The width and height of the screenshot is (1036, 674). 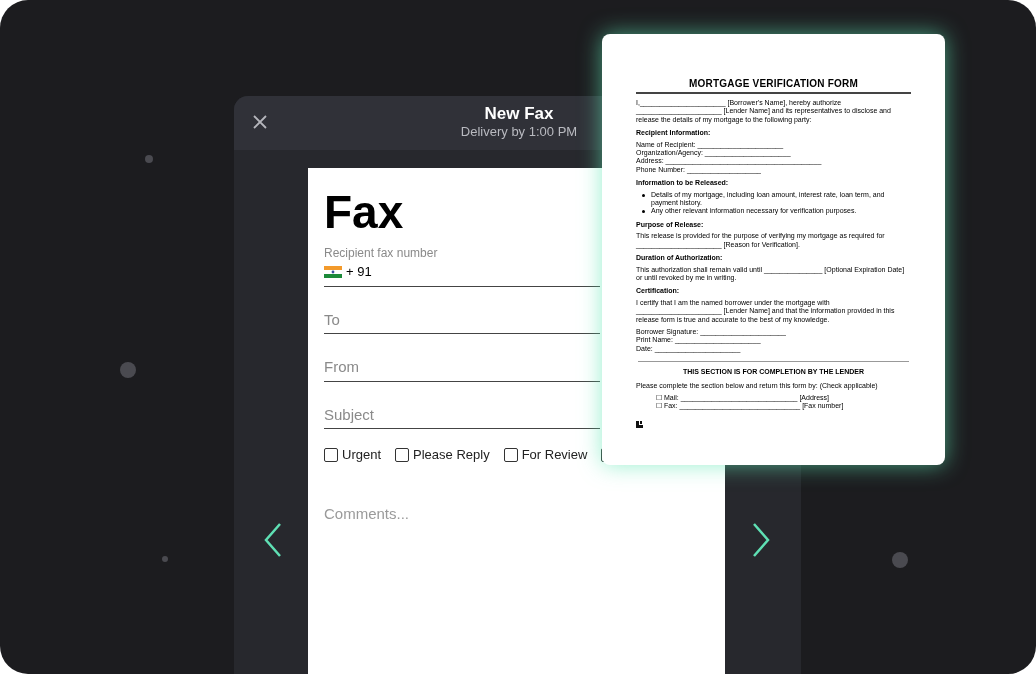 What do you see at coordinates (519, 114) in the screenshot?
I see `window-title: New Fax` at bounding box center [519, 114].